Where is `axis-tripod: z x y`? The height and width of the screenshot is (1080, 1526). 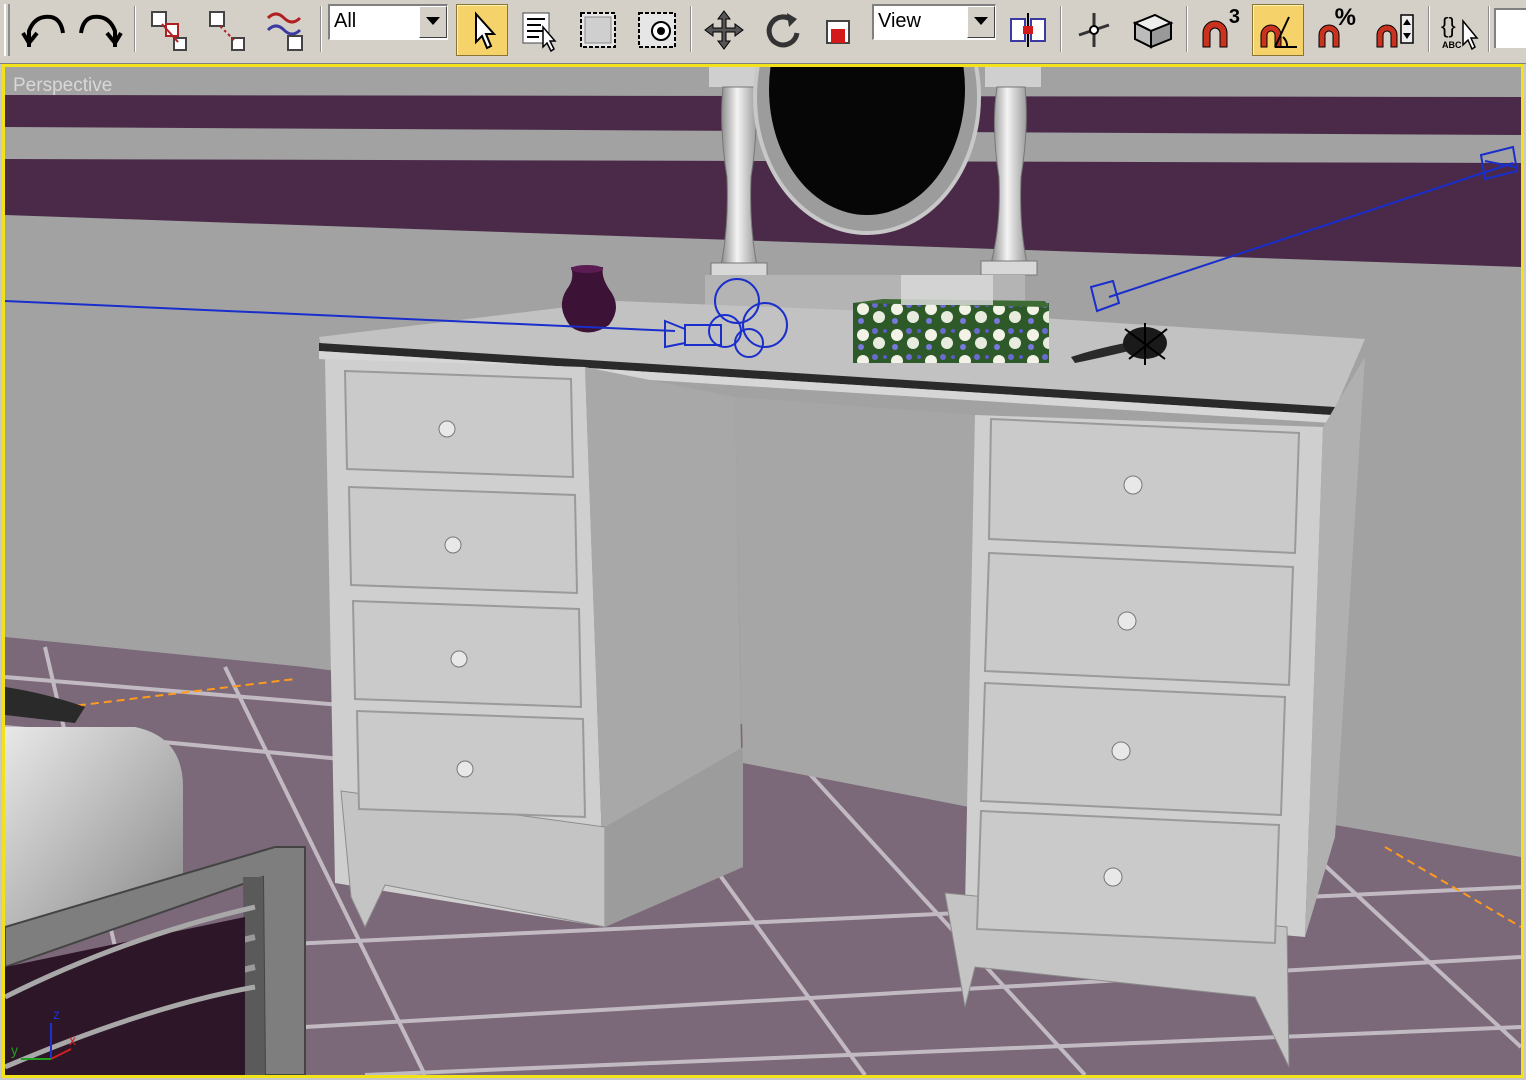 axis-tripod: z x y is located at coordinates (43, 1033).